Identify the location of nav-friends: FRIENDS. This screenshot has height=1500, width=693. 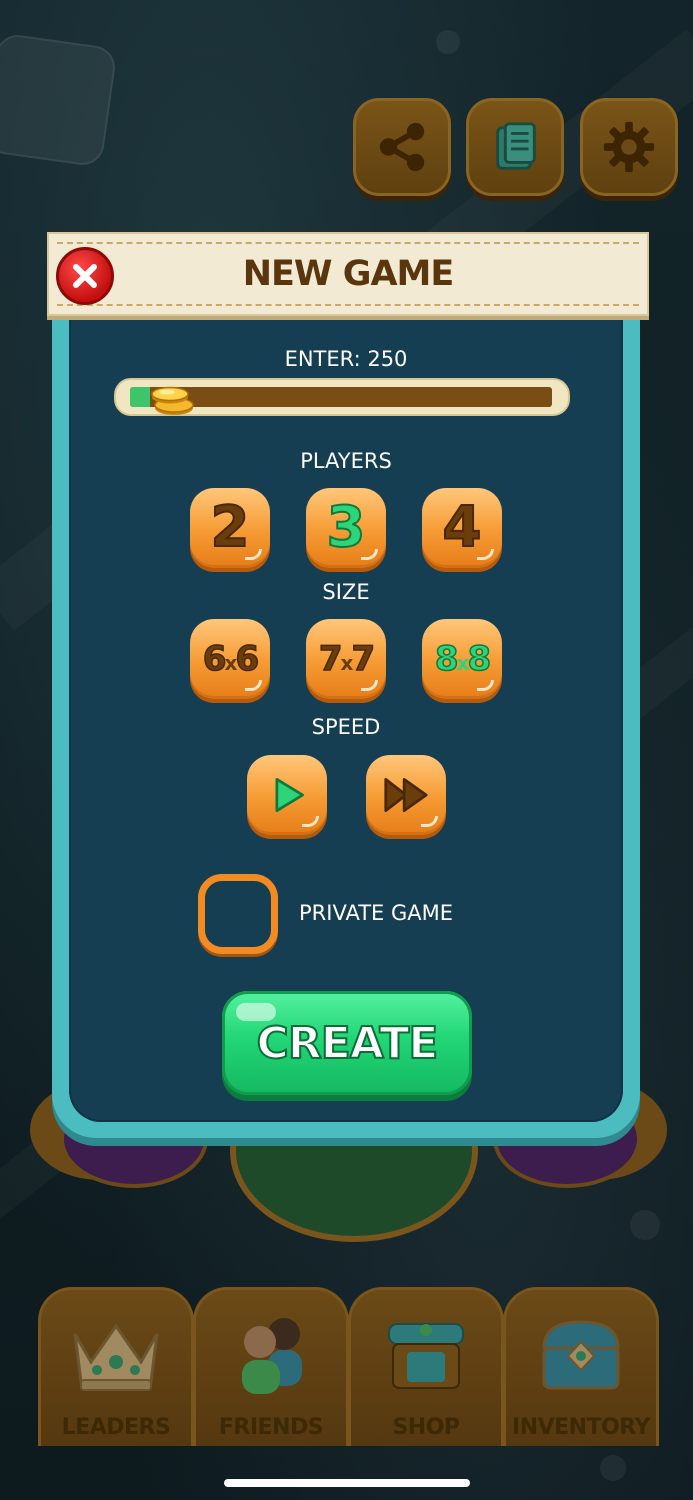
(271, 1366).